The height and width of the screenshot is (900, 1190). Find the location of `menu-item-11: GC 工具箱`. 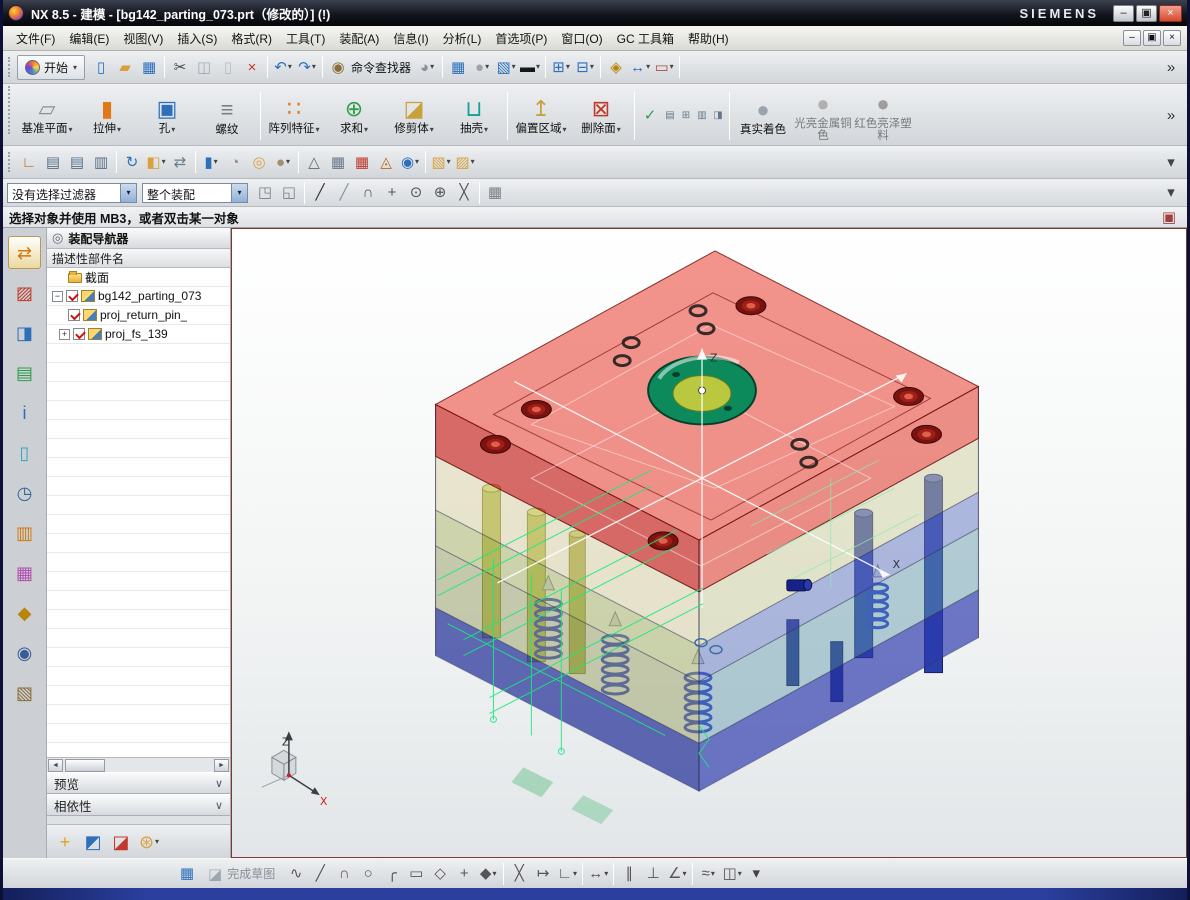

menu-item-11: GC 工具箱 is located at coordinates (645, 38).